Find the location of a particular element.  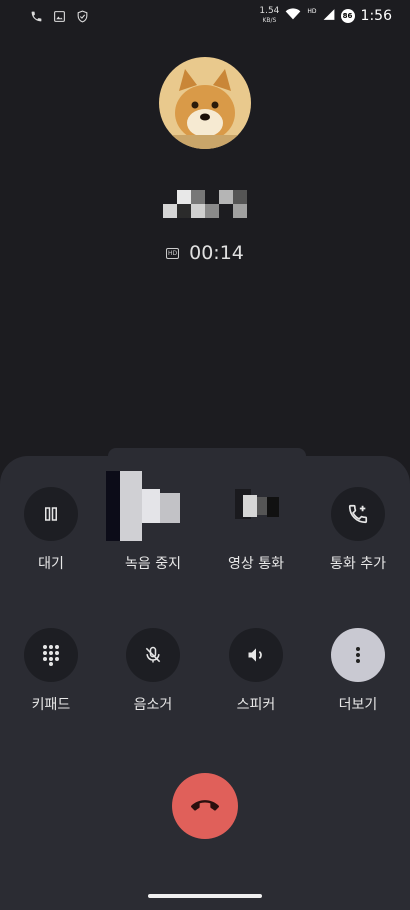

phone-icon is located at coordinates (36, 17).